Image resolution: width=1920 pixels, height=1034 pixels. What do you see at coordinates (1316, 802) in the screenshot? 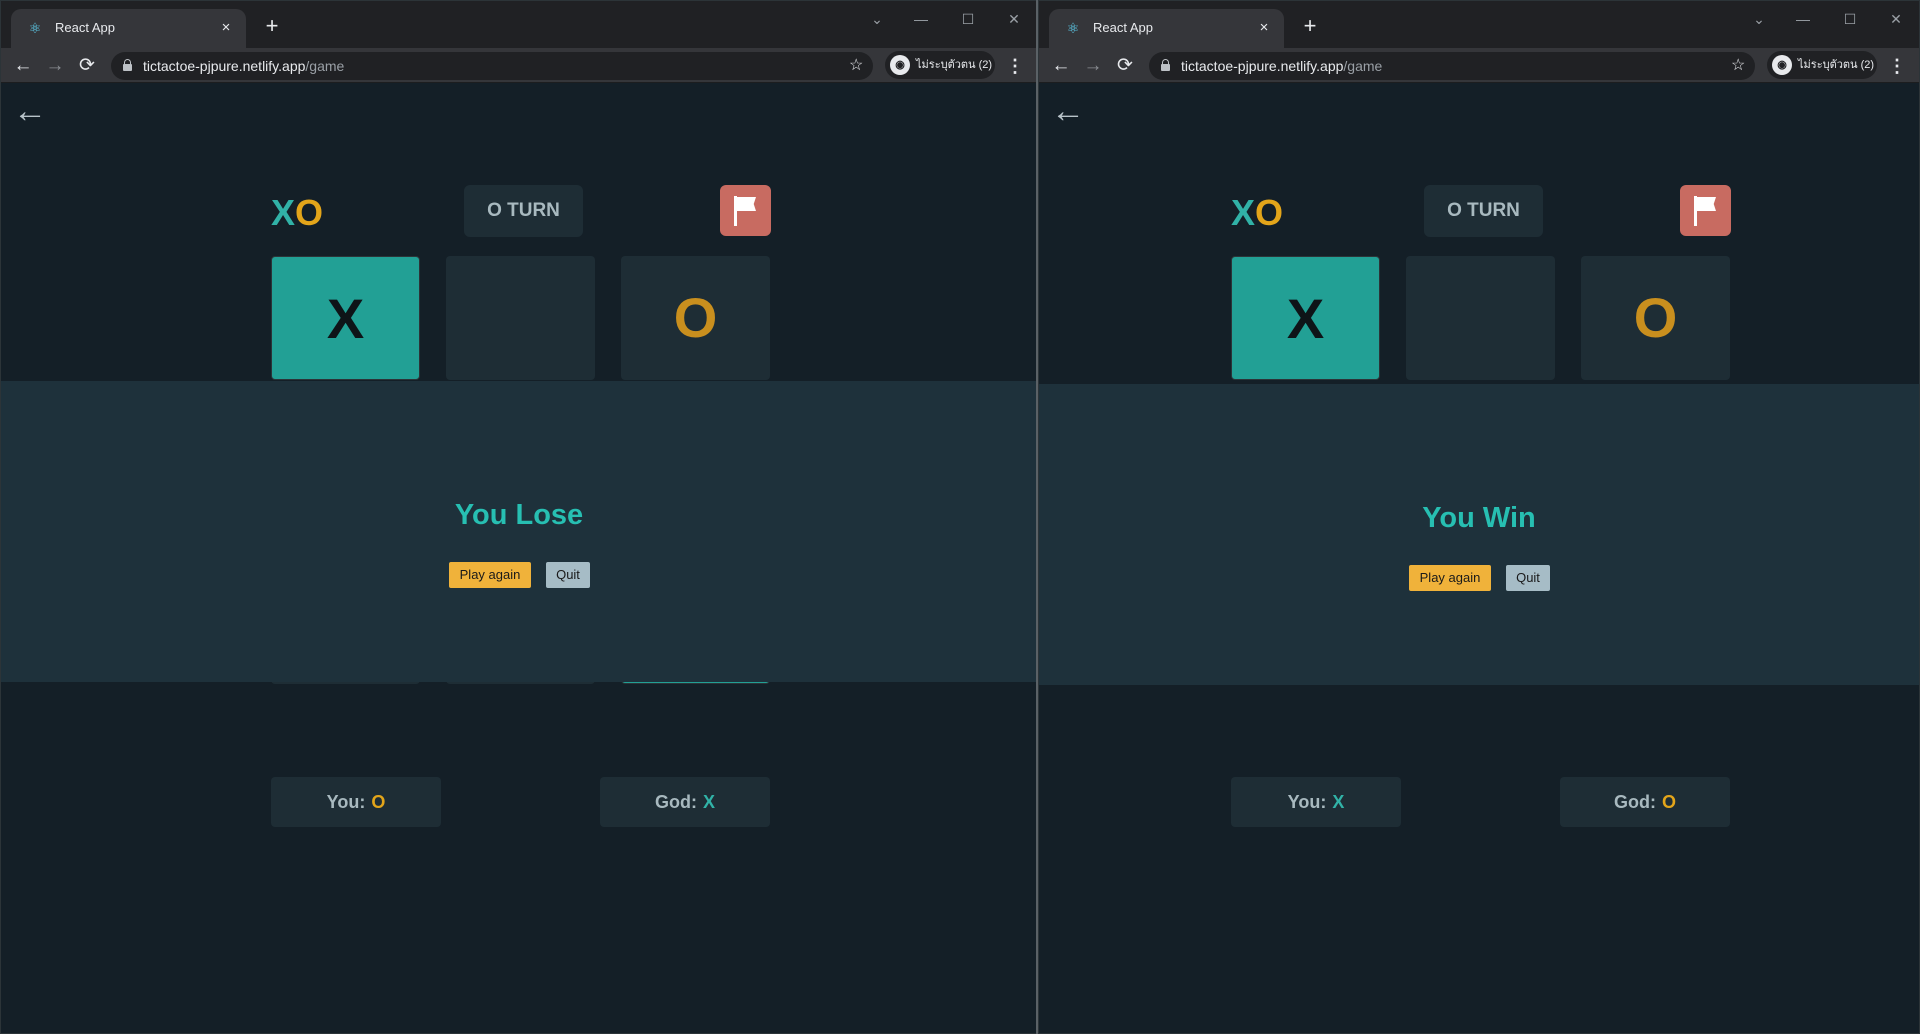
I see `player-score-you: You: X` at bounding box center [1316, 802].